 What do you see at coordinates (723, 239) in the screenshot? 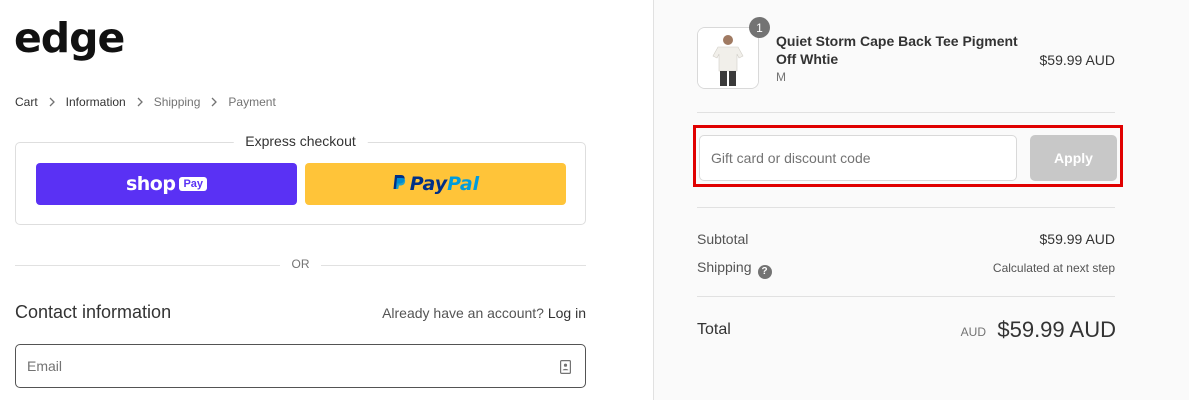
I see `subtotal-label: Subtotal` at bounding box center [723, 239].